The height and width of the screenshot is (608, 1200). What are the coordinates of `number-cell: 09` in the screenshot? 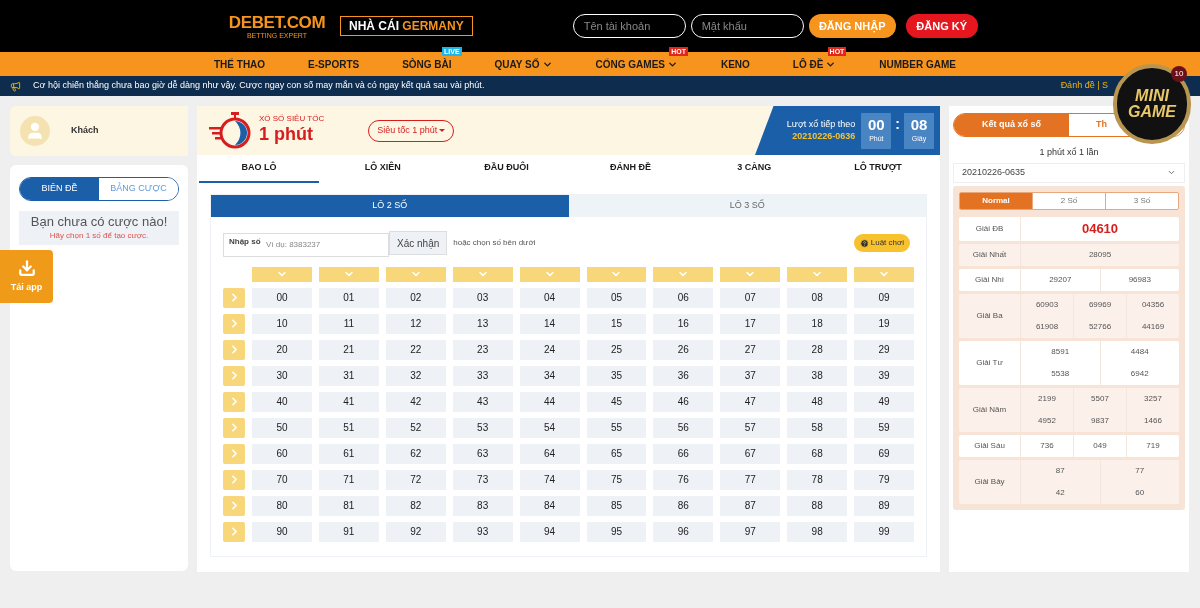 It's located at (884, 297).